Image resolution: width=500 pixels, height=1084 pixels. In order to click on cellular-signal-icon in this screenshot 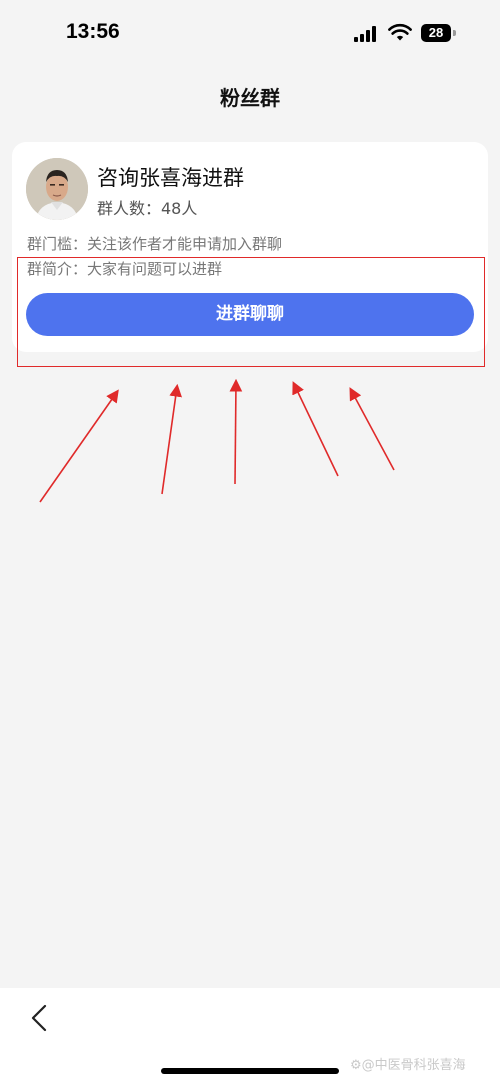, I will do `click(367, 34)`.